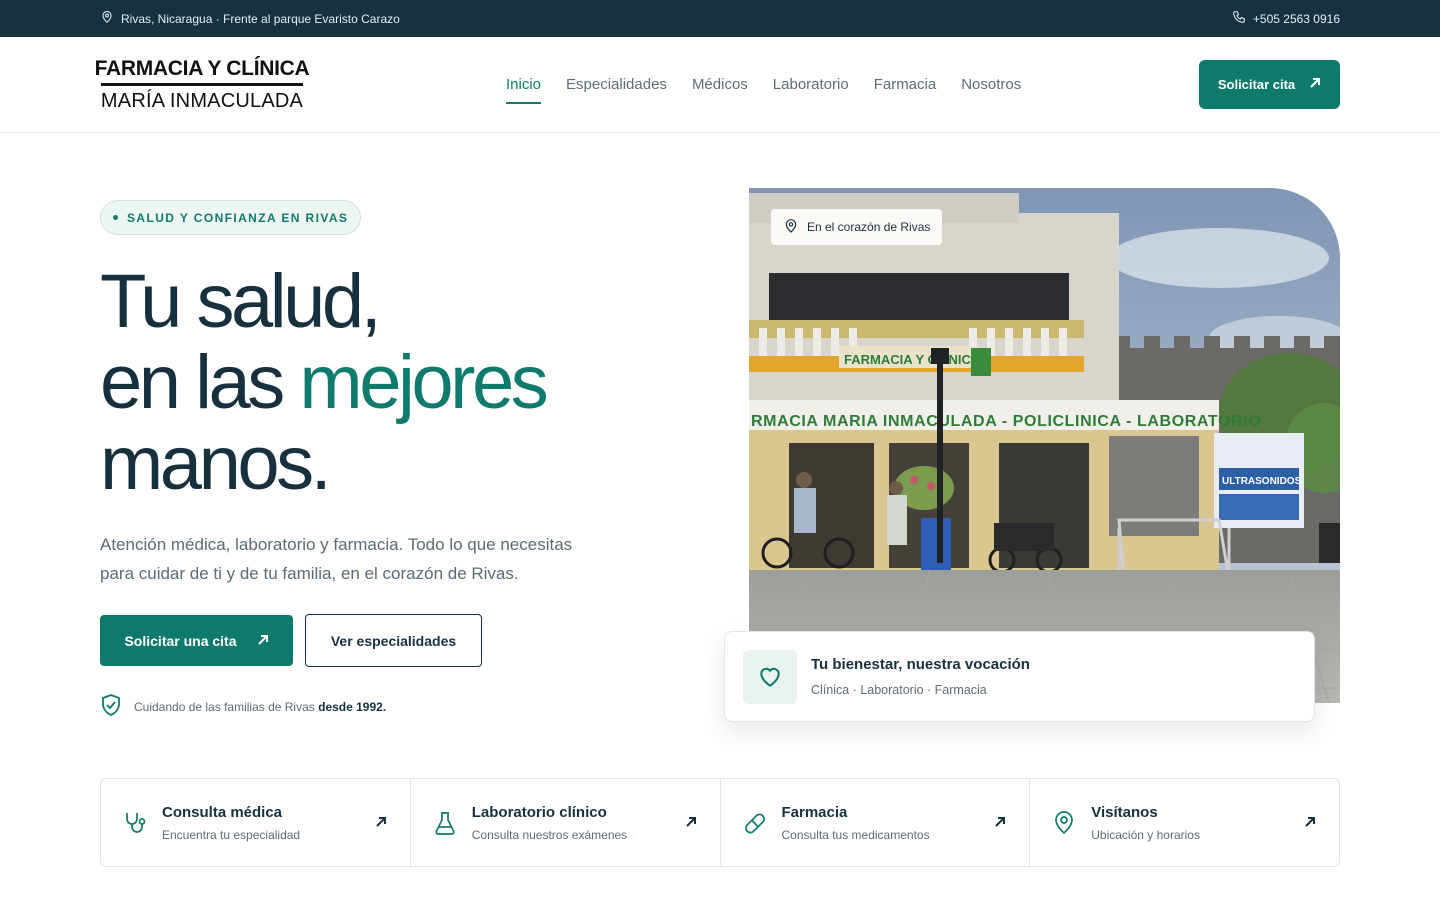 The height and width of the screenshot is (900, 1440). What do you see at coordinates (811, 85) in the screenshot?
I see `nav-laboratorio: Laboratorio` at bounding box center [811, 85].